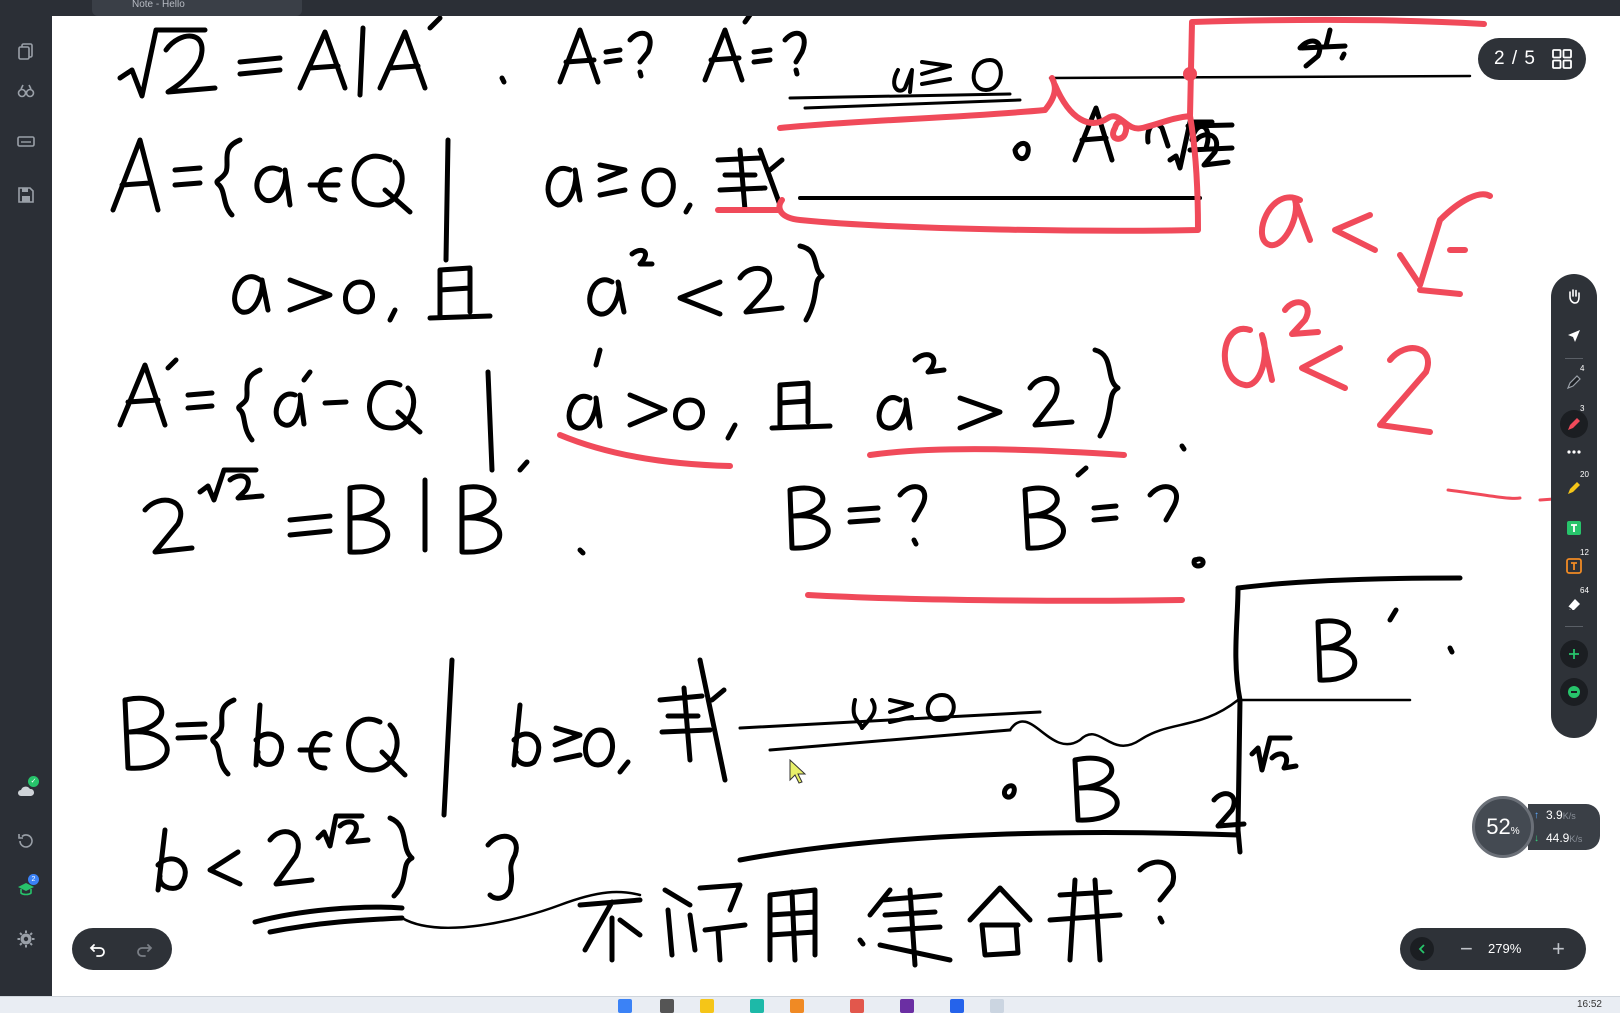 This screenshot has width=1620, height=1013. I want to click on download-unit: K/s, so click(1576, 839).